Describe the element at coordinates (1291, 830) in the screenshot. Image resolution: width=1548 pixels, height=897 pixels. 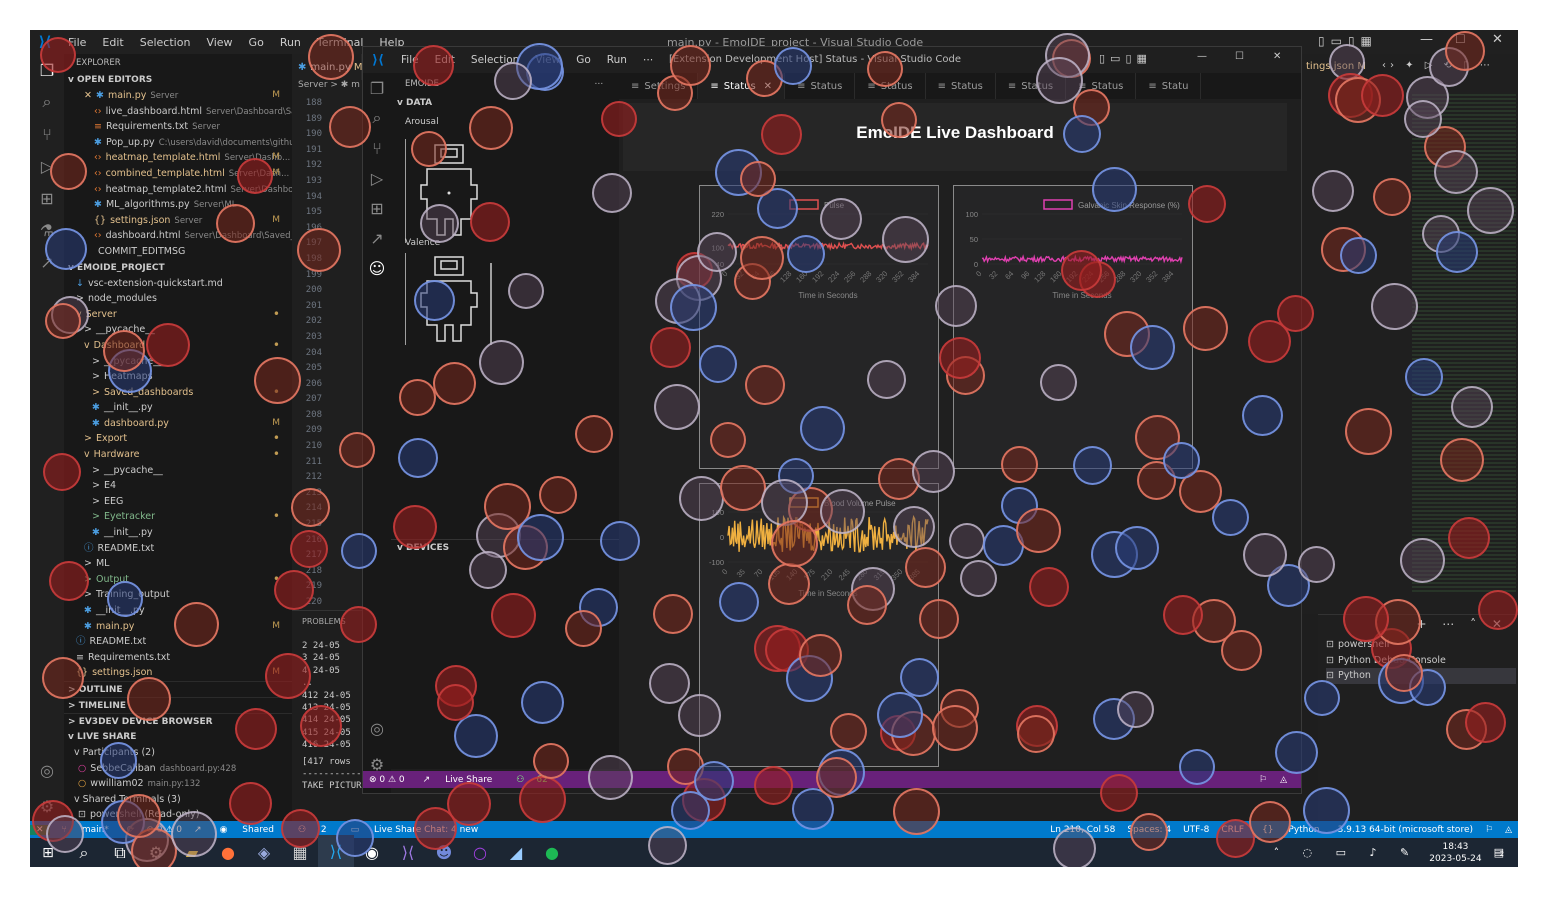
I see `language-mode: {} Python` at that location.